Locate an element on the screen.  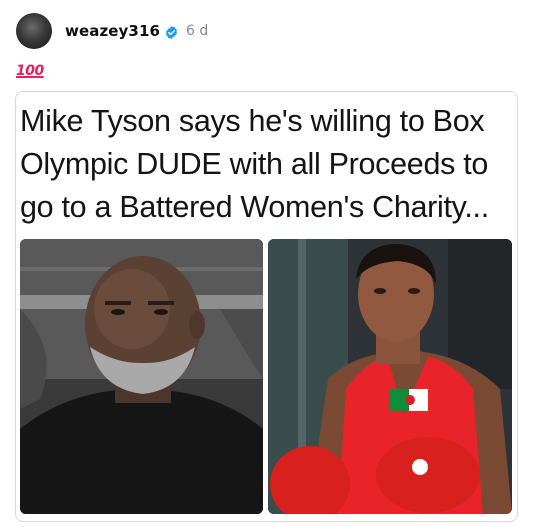
post-header: weazey316 6 d is located at coordinates (112, 31).